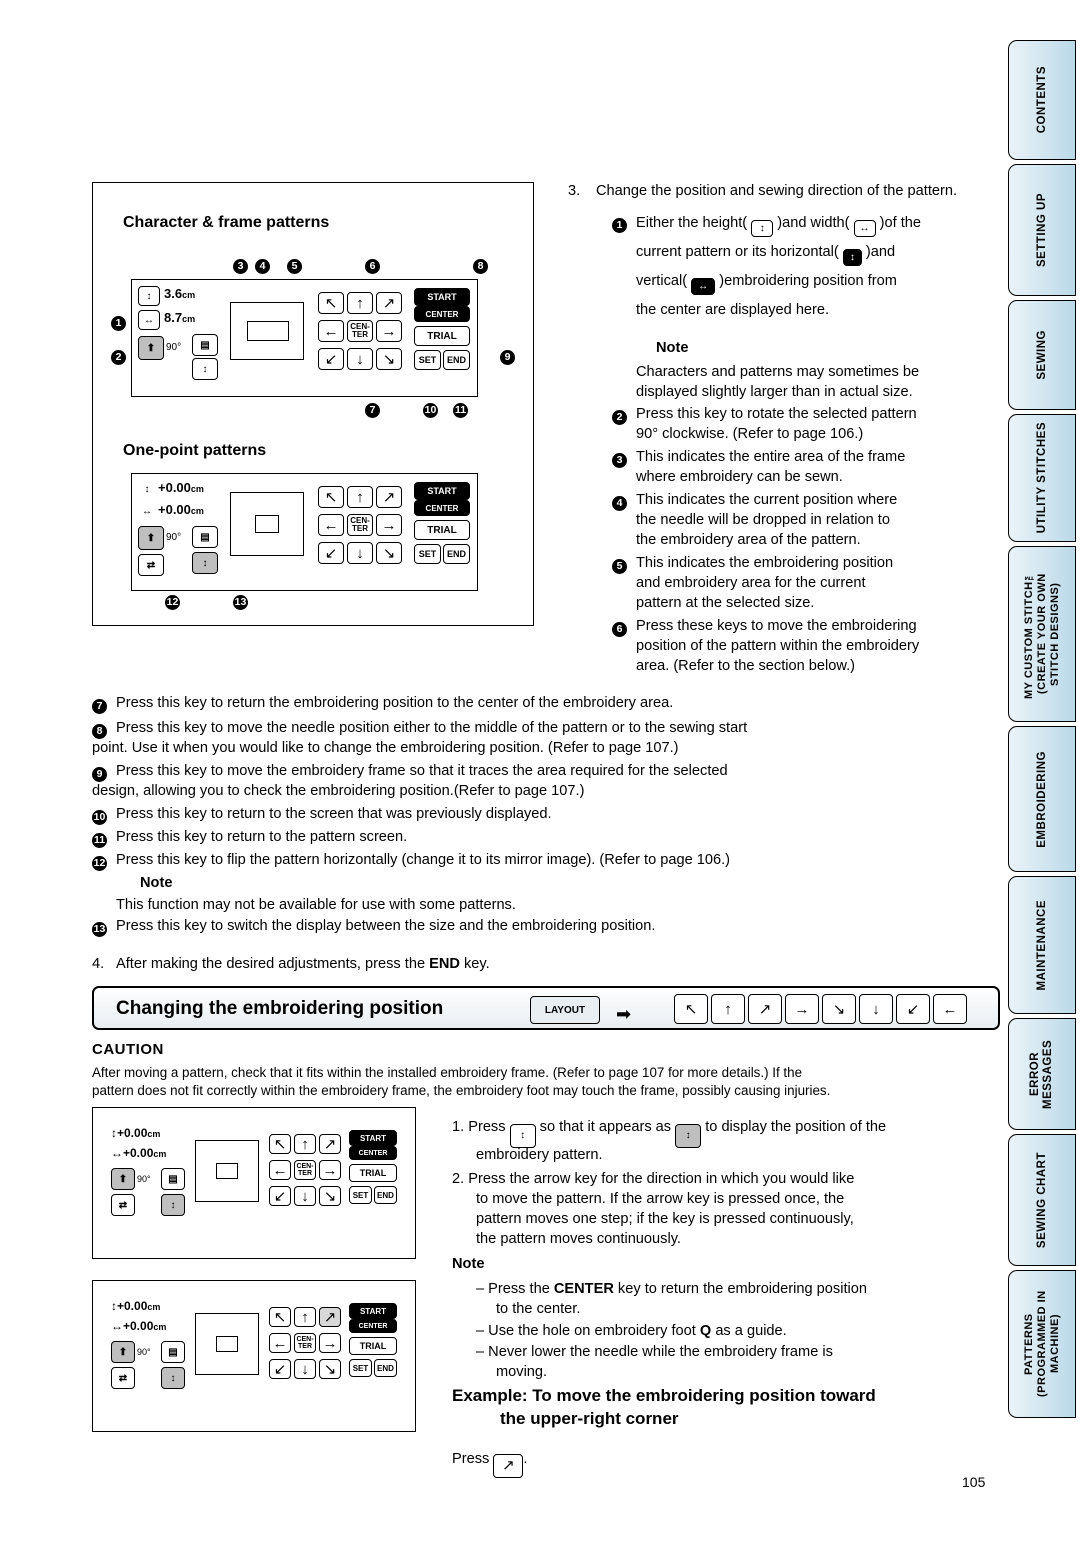  What do you see at coordinates (688, 1135) in the screenshot?
I see `position-toggle-key-active: ↕` at bounding box center [688, 1135].